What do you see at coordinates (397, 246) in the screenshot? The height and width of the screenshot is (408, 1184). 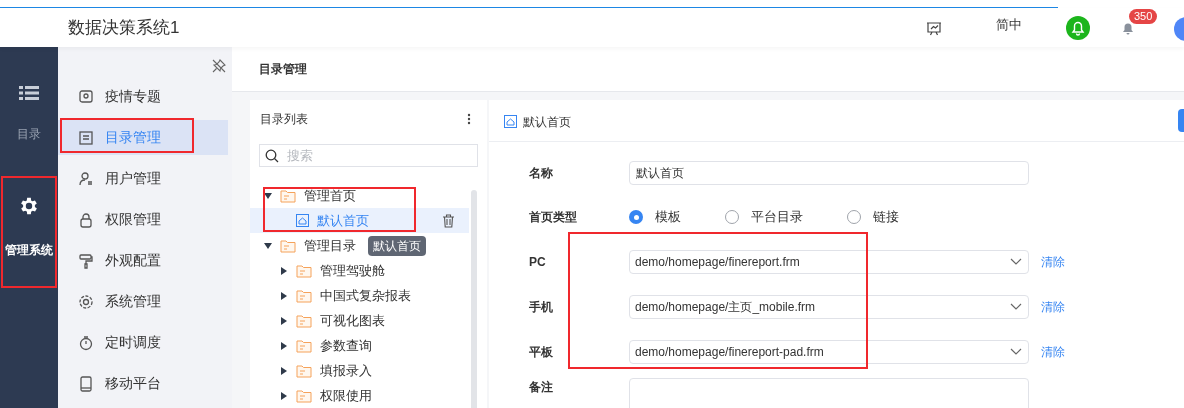 I see `tooltip: 默认首页` at bounding box center [397, 246].